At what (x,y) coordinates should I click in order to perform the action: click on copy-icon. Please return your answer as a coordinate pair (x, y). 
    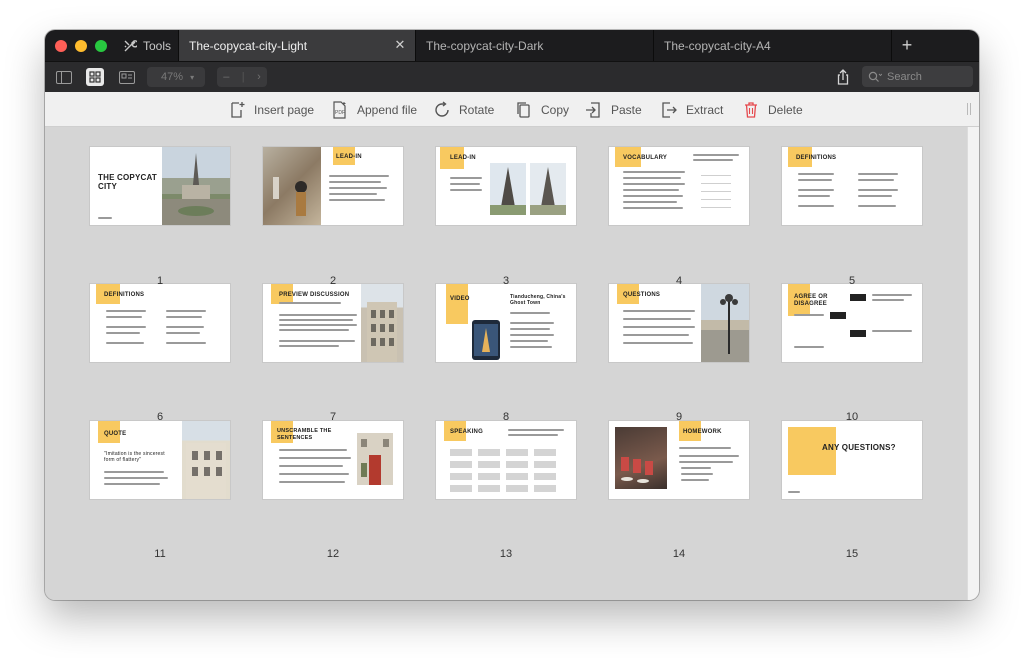
    Looking at the image, I should click on (523, 109).